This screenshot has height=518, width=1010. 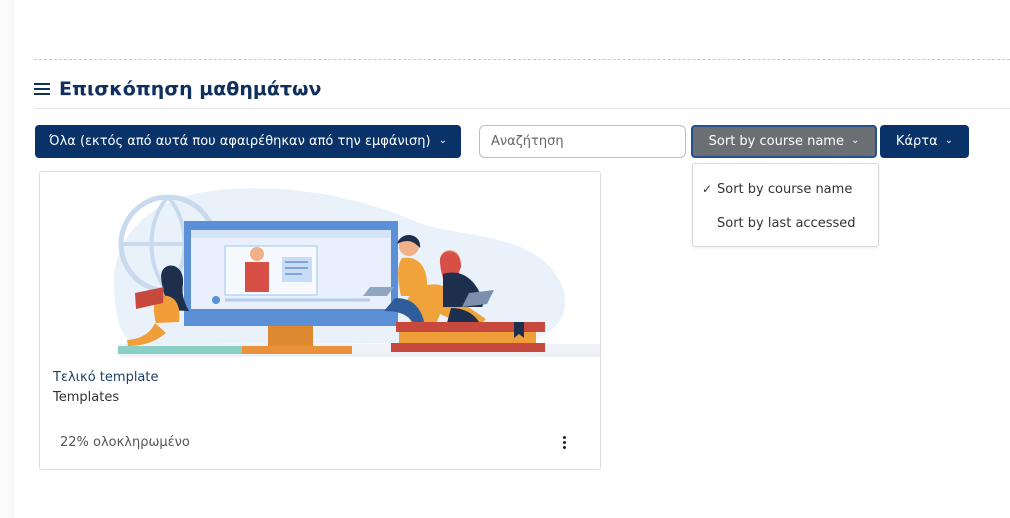 I want to click on progress-text: 22% ολοκληρωμένο, so click(x=125, y=442).